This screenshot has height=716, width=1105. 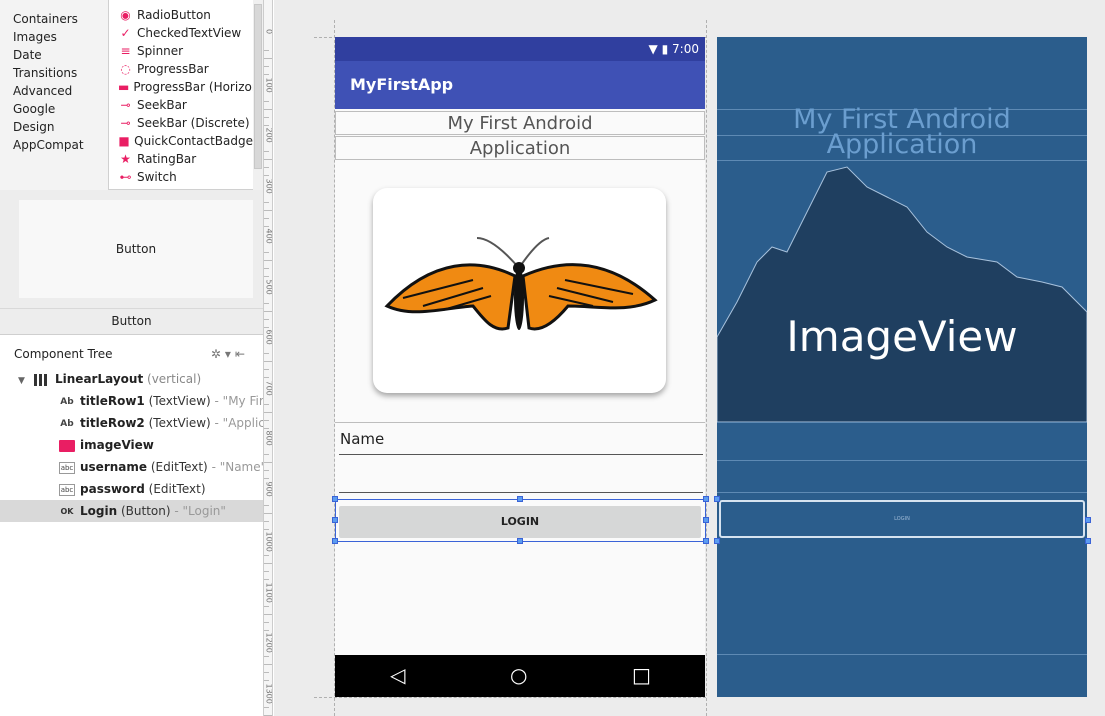 What do you see at coordinates (268, 642) in the screenshot?
I see `ruler-label: 1200` at bounding box center [268, 642].